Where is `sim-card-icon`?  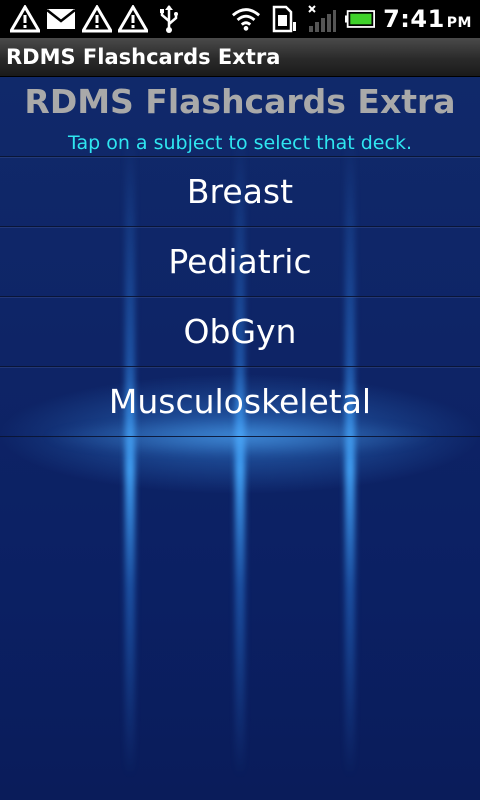
sim-card-icon is located at coordinates (284, 19).